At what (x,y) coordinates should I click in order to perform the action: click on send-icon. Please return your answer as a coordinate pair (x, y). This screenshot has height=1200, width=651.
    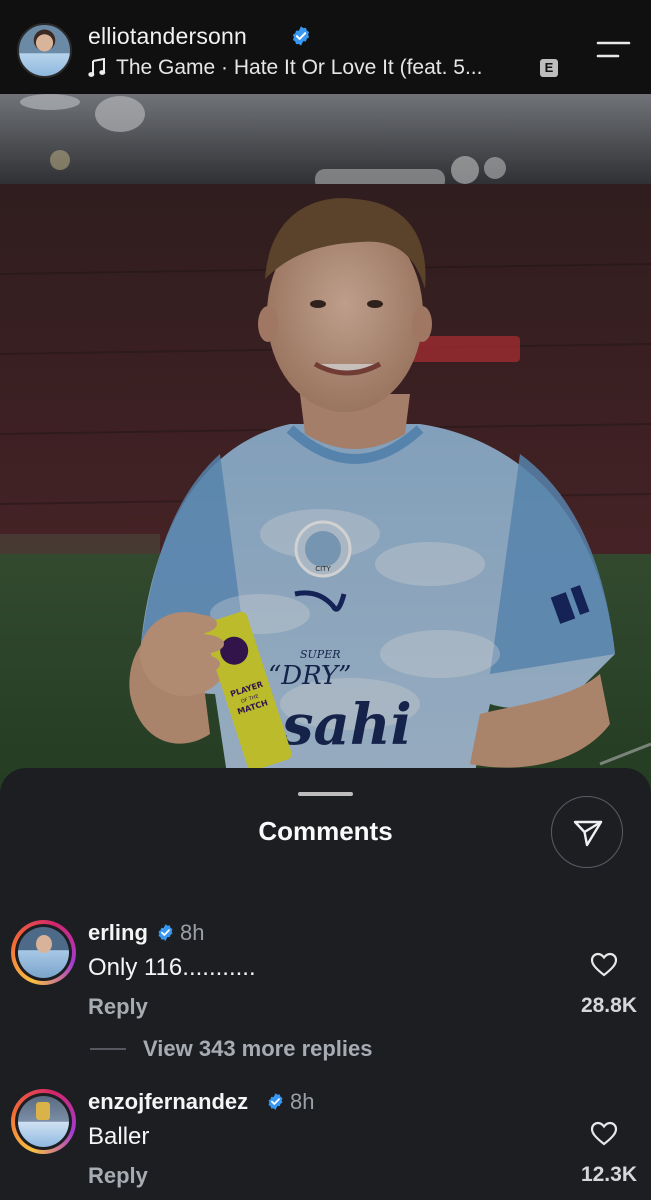
    Looking at the image, I should click on (588, 833).